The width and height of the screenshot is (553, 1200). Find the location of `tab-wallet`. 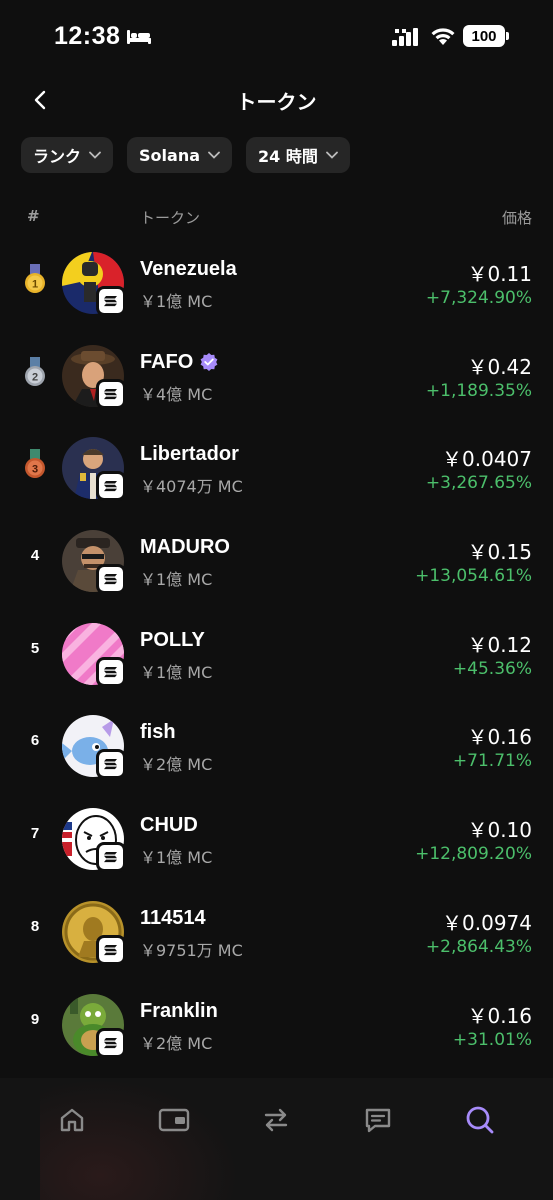

tab-wallet is located at coordinates (174, 1120).